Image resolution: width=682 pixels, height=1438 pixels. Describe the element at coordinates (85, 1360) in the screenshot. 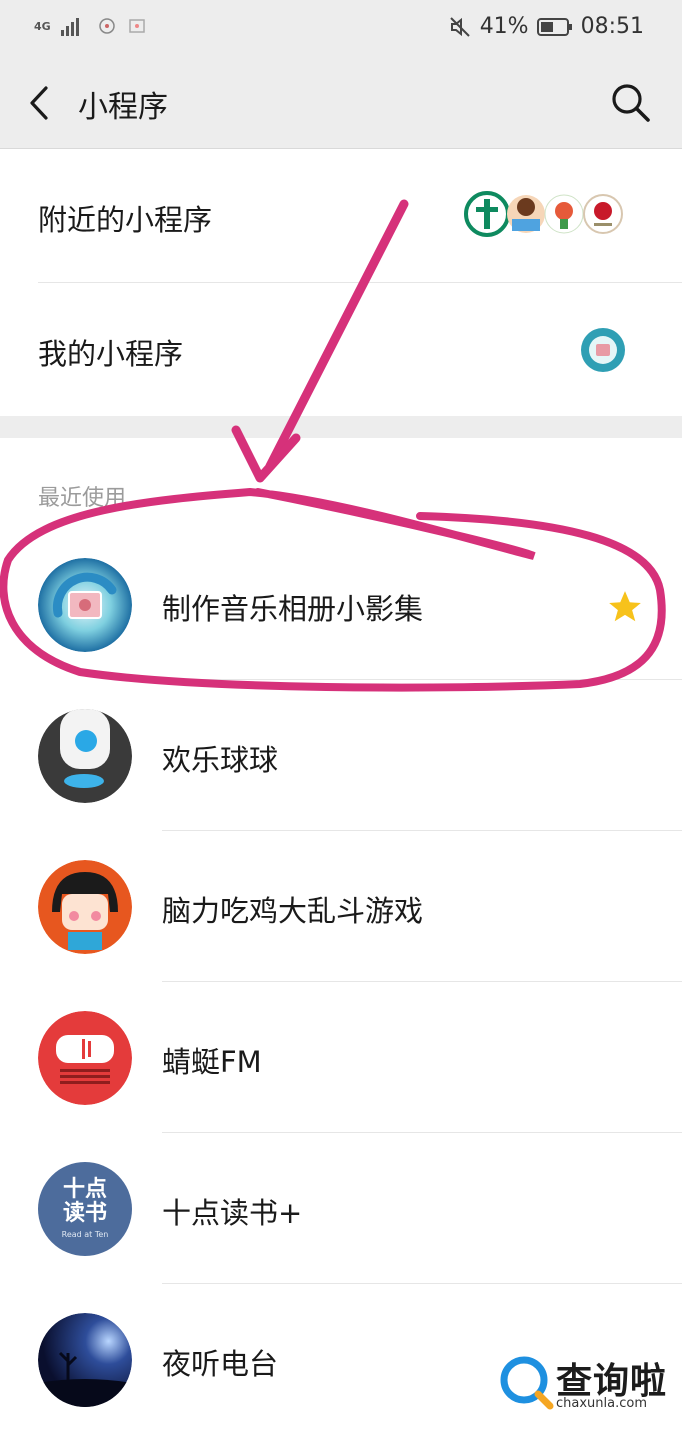

I see `night-radio-app-icon` at that location.